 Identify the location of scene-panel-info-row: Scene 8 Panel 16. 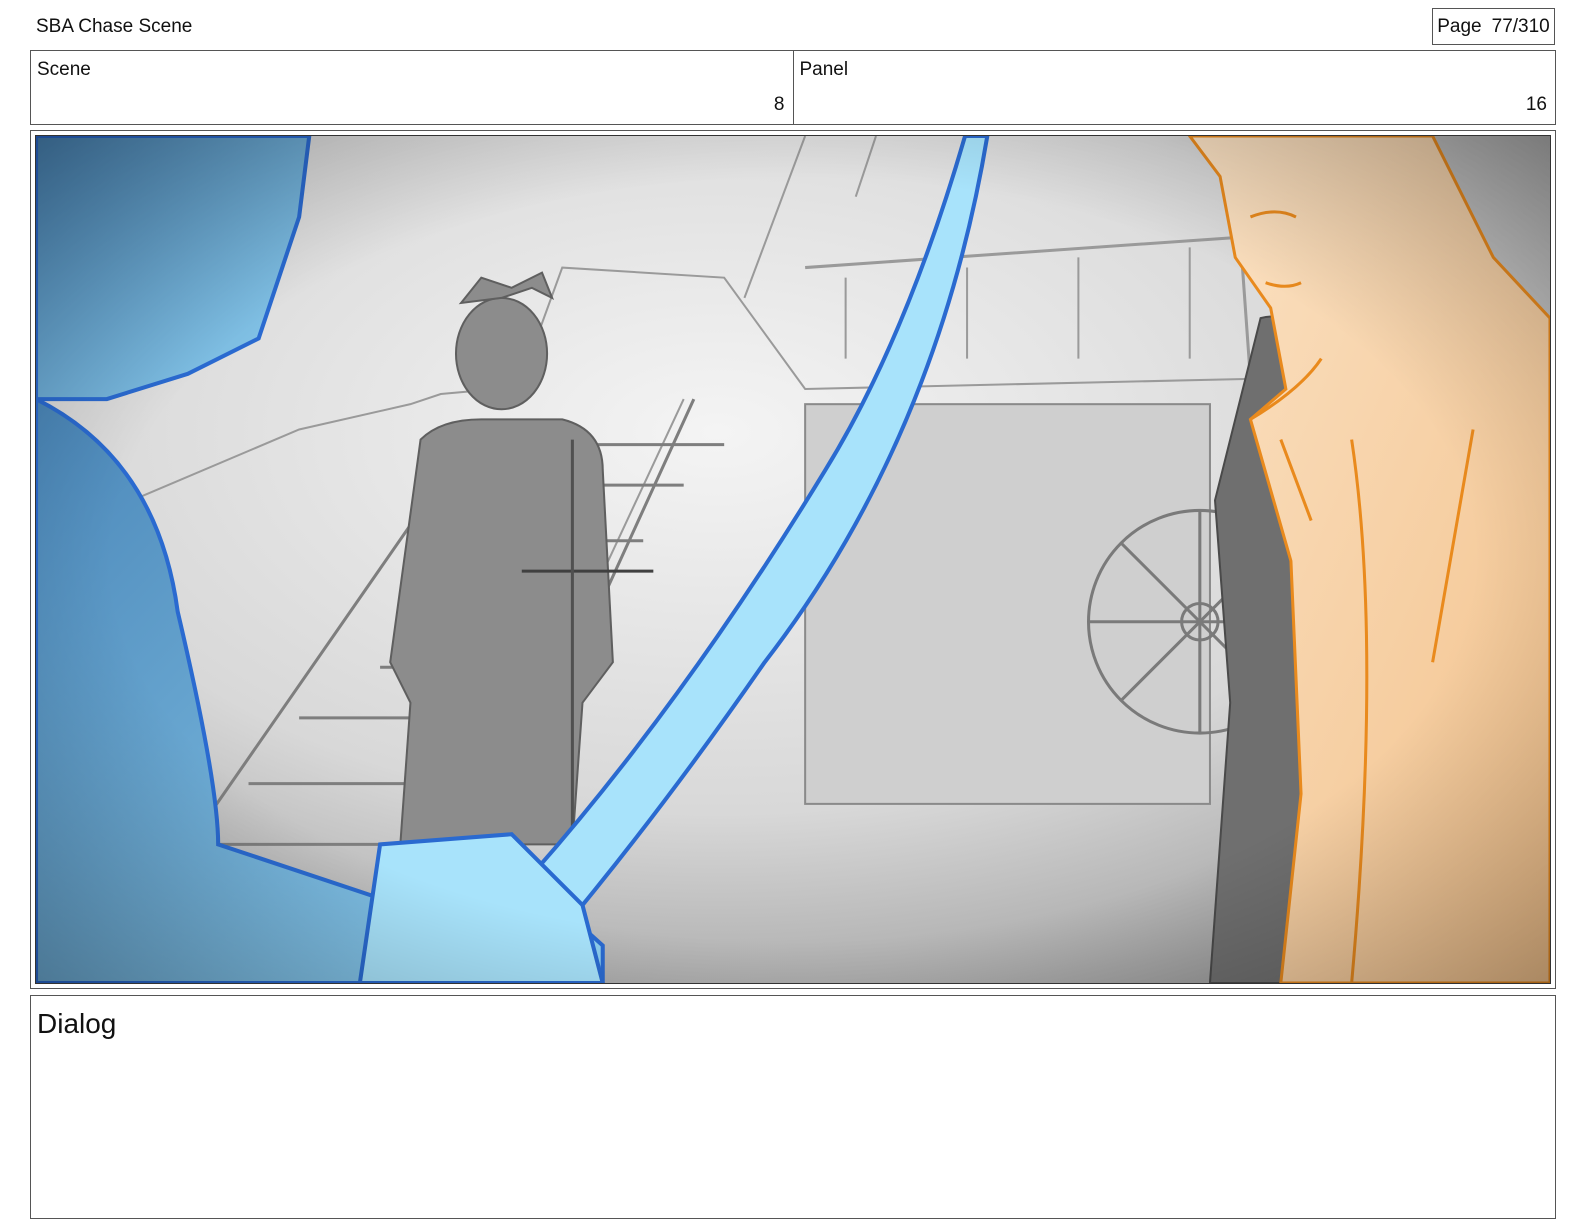
(793, 87).